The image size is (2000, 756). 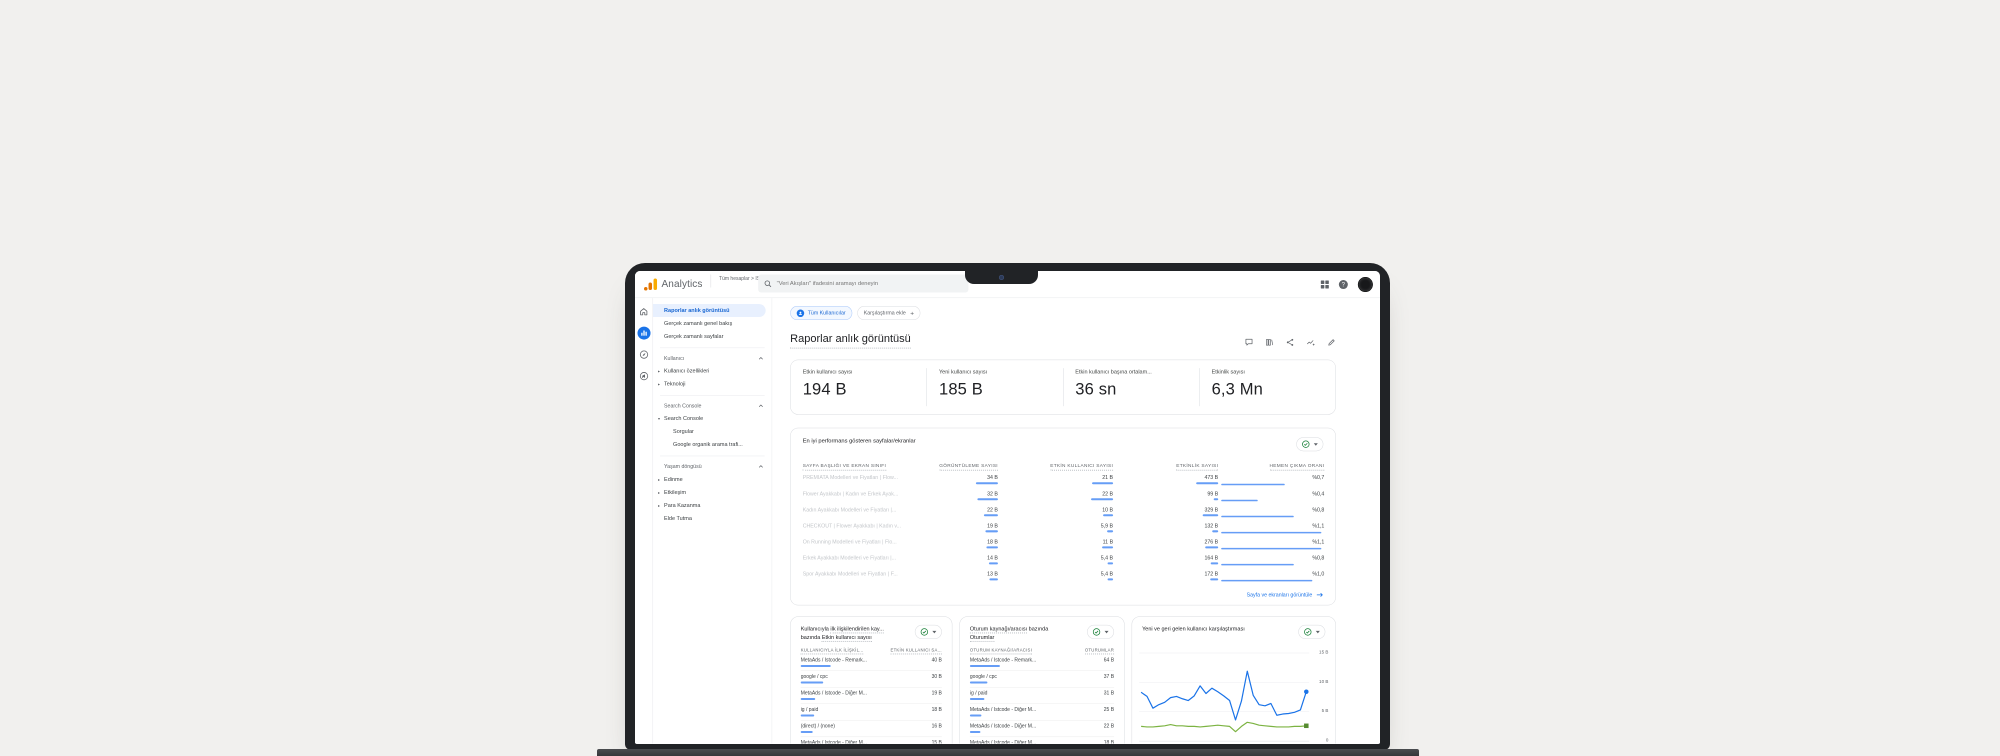 What do you see at coordinates (978, 693) in the screenshot?
I see `source-label: ig / paid` at bounding box center [978, 693].